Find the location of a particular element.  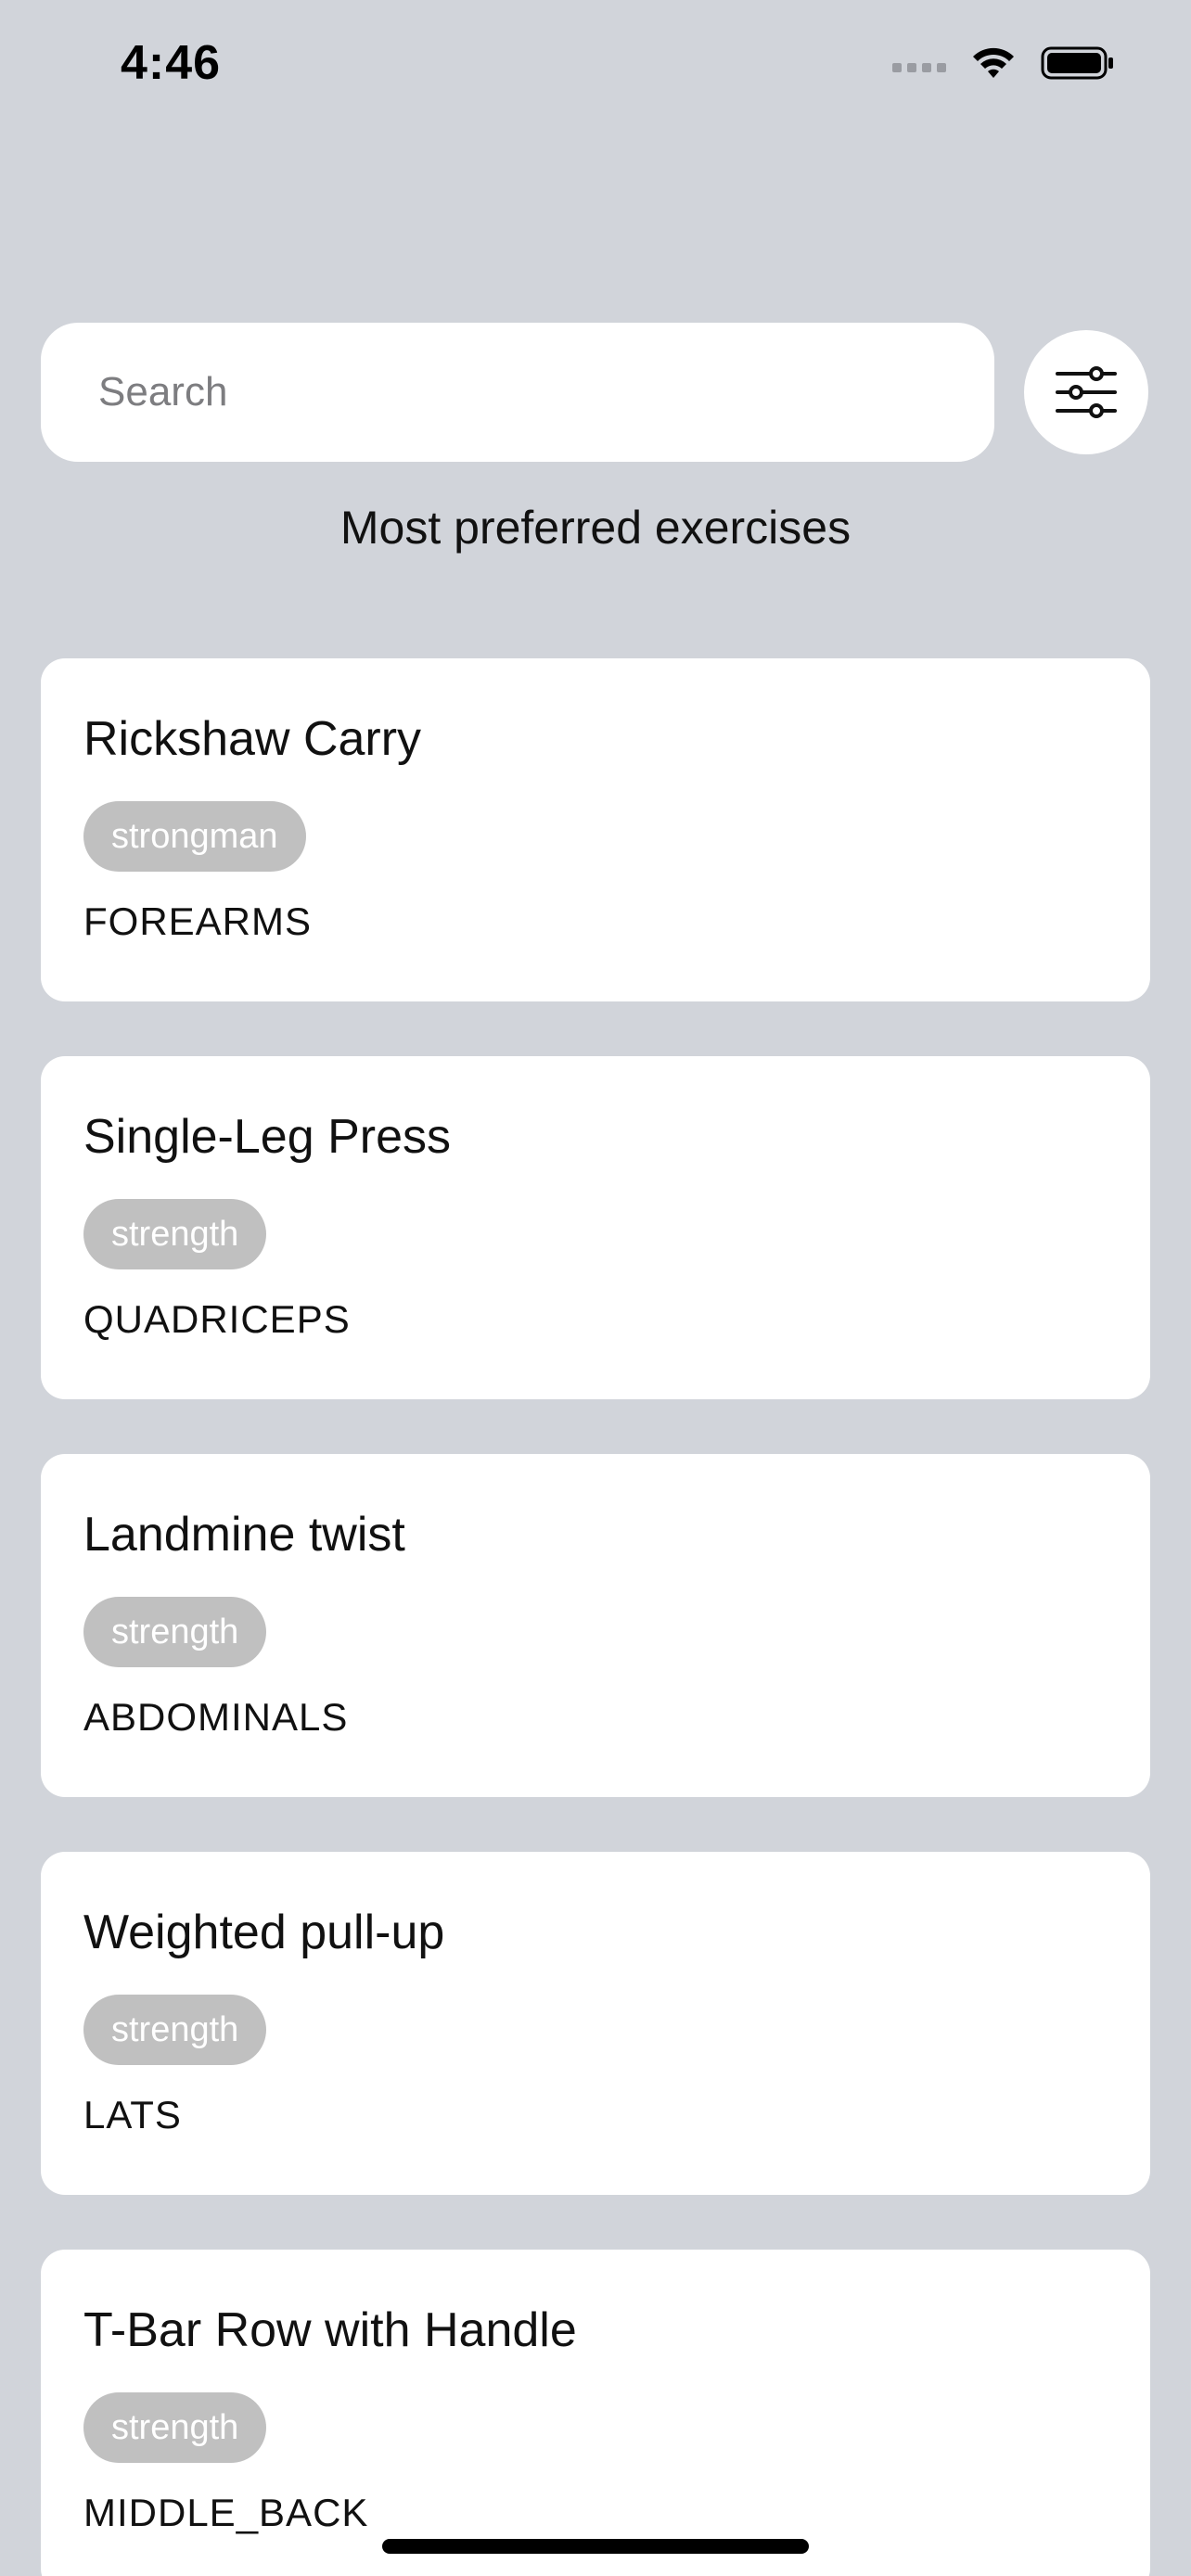

muscle-group: FOREARMS is located at coordinates (198, 921).